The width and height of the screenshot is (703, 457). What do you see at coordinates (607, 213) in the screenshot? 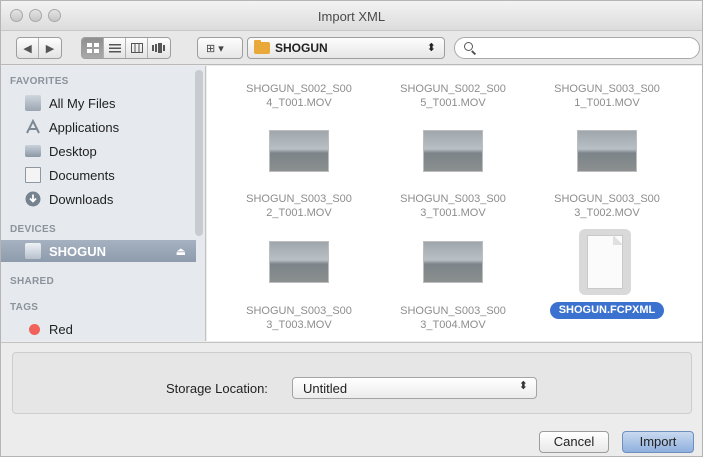
I see `file-name-line2: 3_T002.MOV` at bounding box center [607, 213].